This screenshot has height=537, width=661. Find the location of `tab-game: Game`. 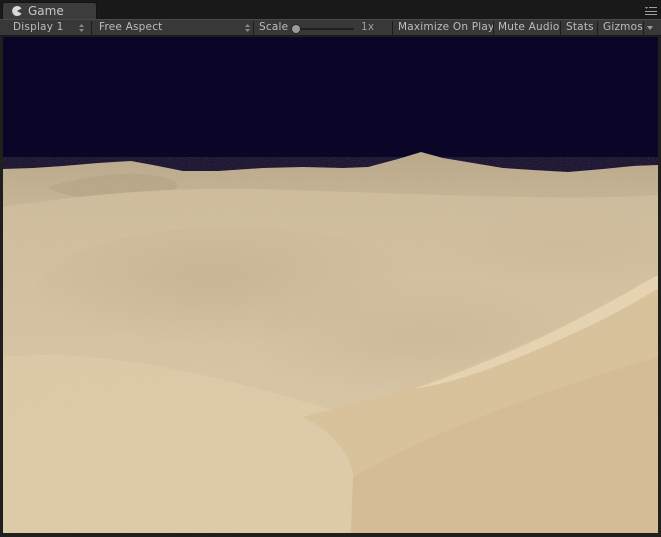

tab-game: Game is located at coordinates (49, 10).